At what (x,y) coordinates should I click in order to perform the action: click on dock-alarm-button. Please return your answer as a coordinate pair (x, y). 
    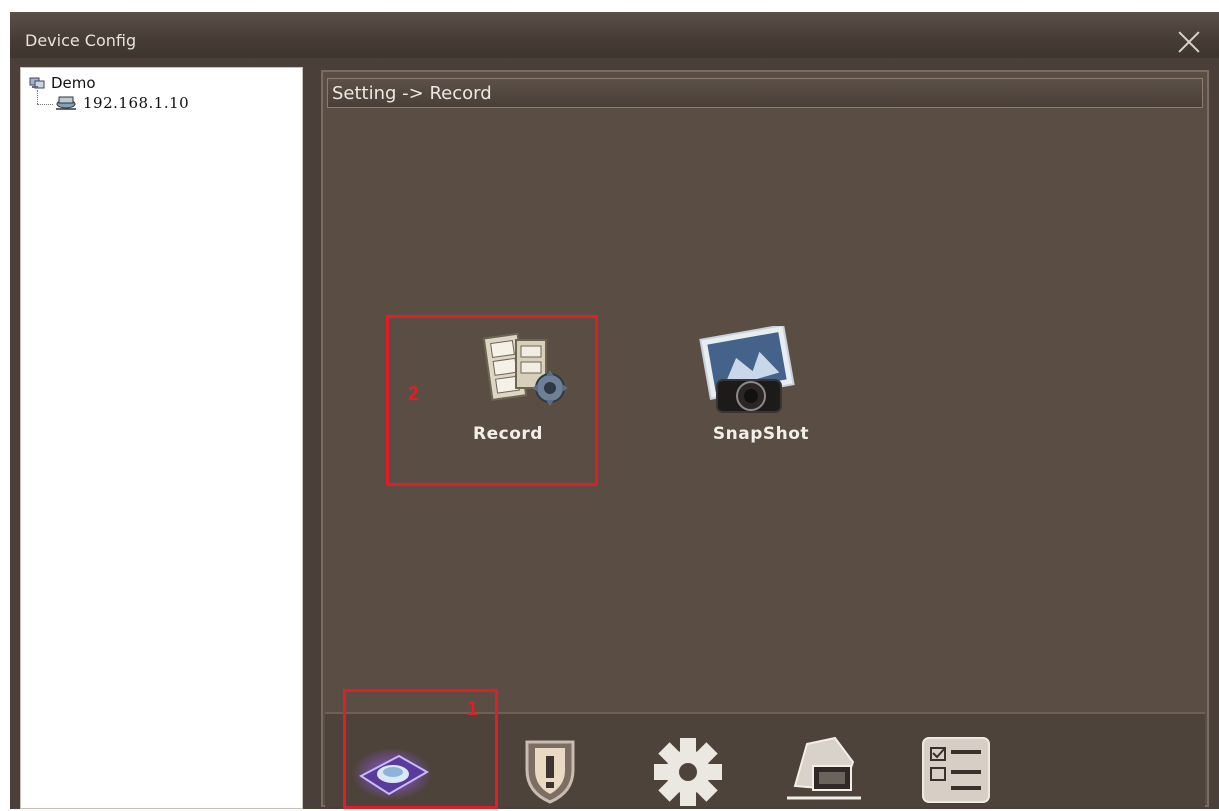
    Looking at the image, I should click on (550, 769).